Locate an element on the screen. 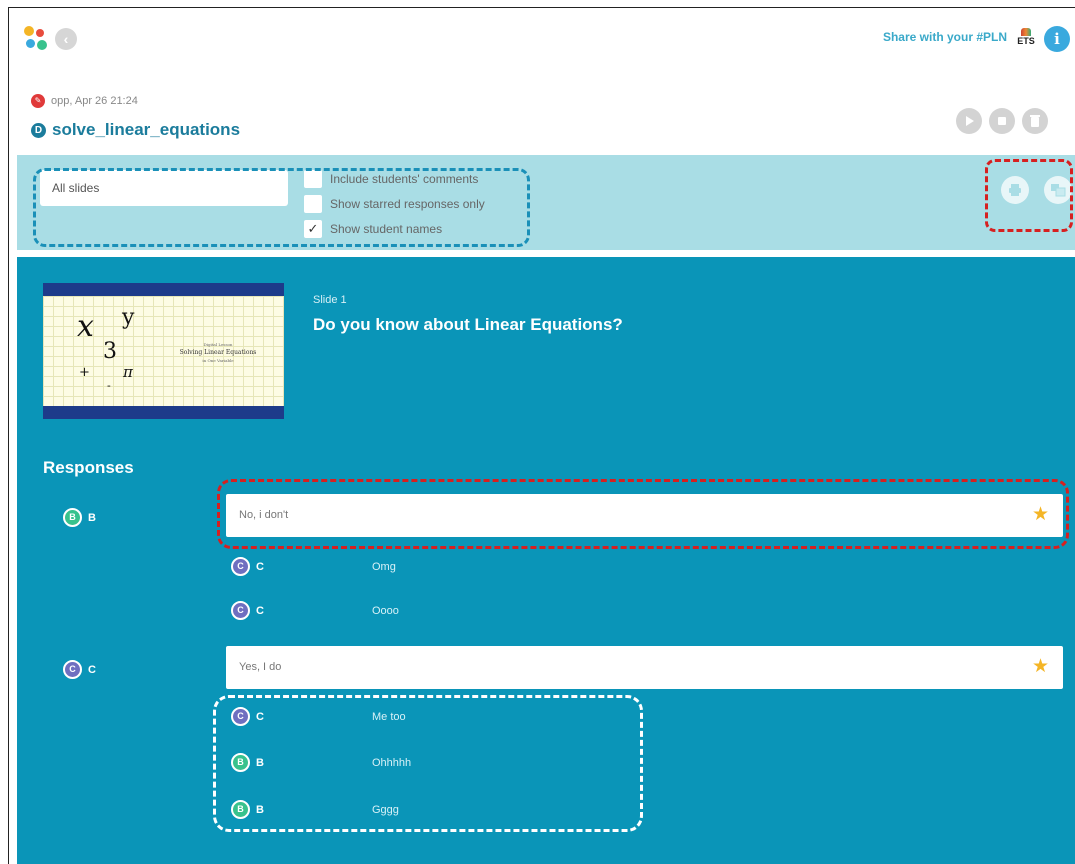  show-names-option: ✓ Show student names is located at coordinates (373, 229).